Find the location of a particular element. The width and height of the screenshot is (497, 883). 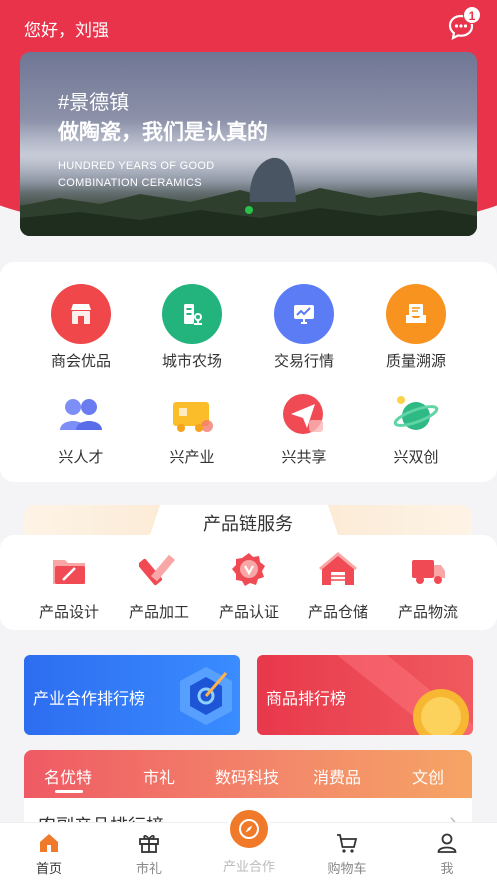

nav-cart: 购物车 is located at coordinates (347, 854).